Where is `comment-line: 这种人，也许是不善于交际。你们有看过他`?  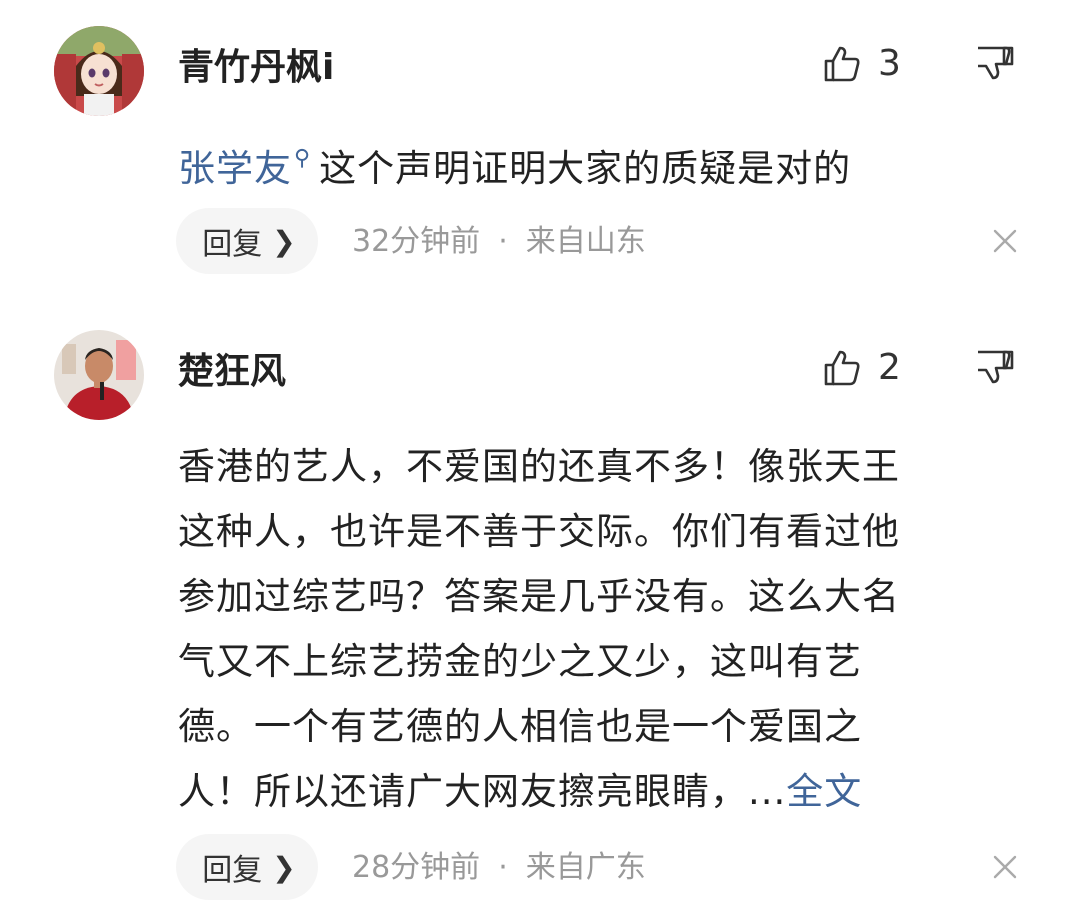
comment-line: 这种人，也许是不善于交际。你们有看过他 is located at coordinates (539, 531).